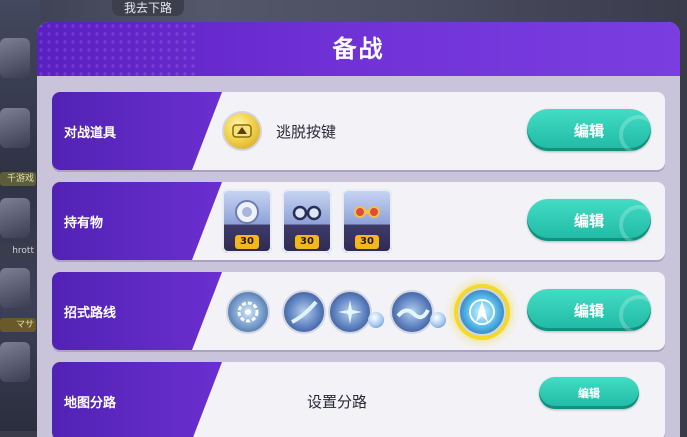  I want to click on edit-held-items-button: 编辑, so click(589, 220).